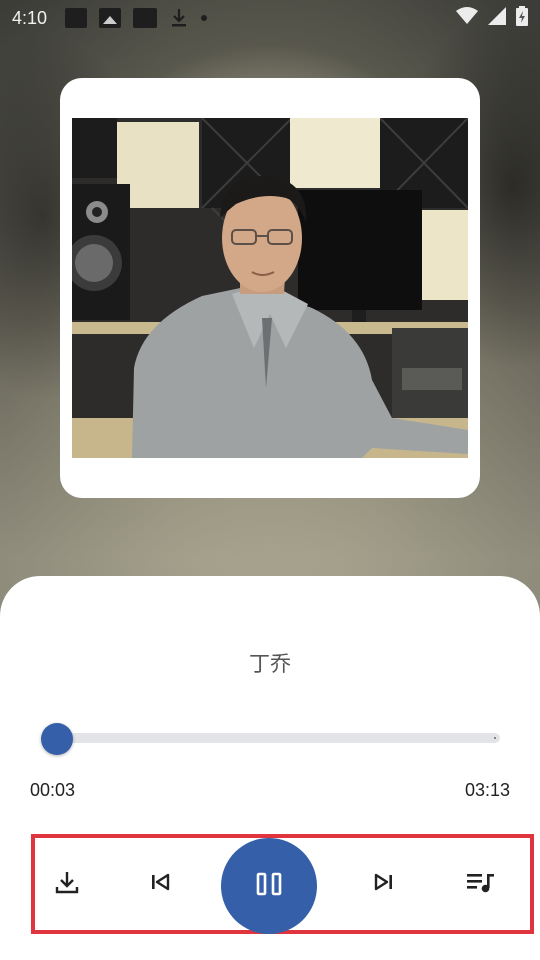  Describe the element at coordinates (270, 664) in the screenshot. I see `track-title: 丁乔` at that location.